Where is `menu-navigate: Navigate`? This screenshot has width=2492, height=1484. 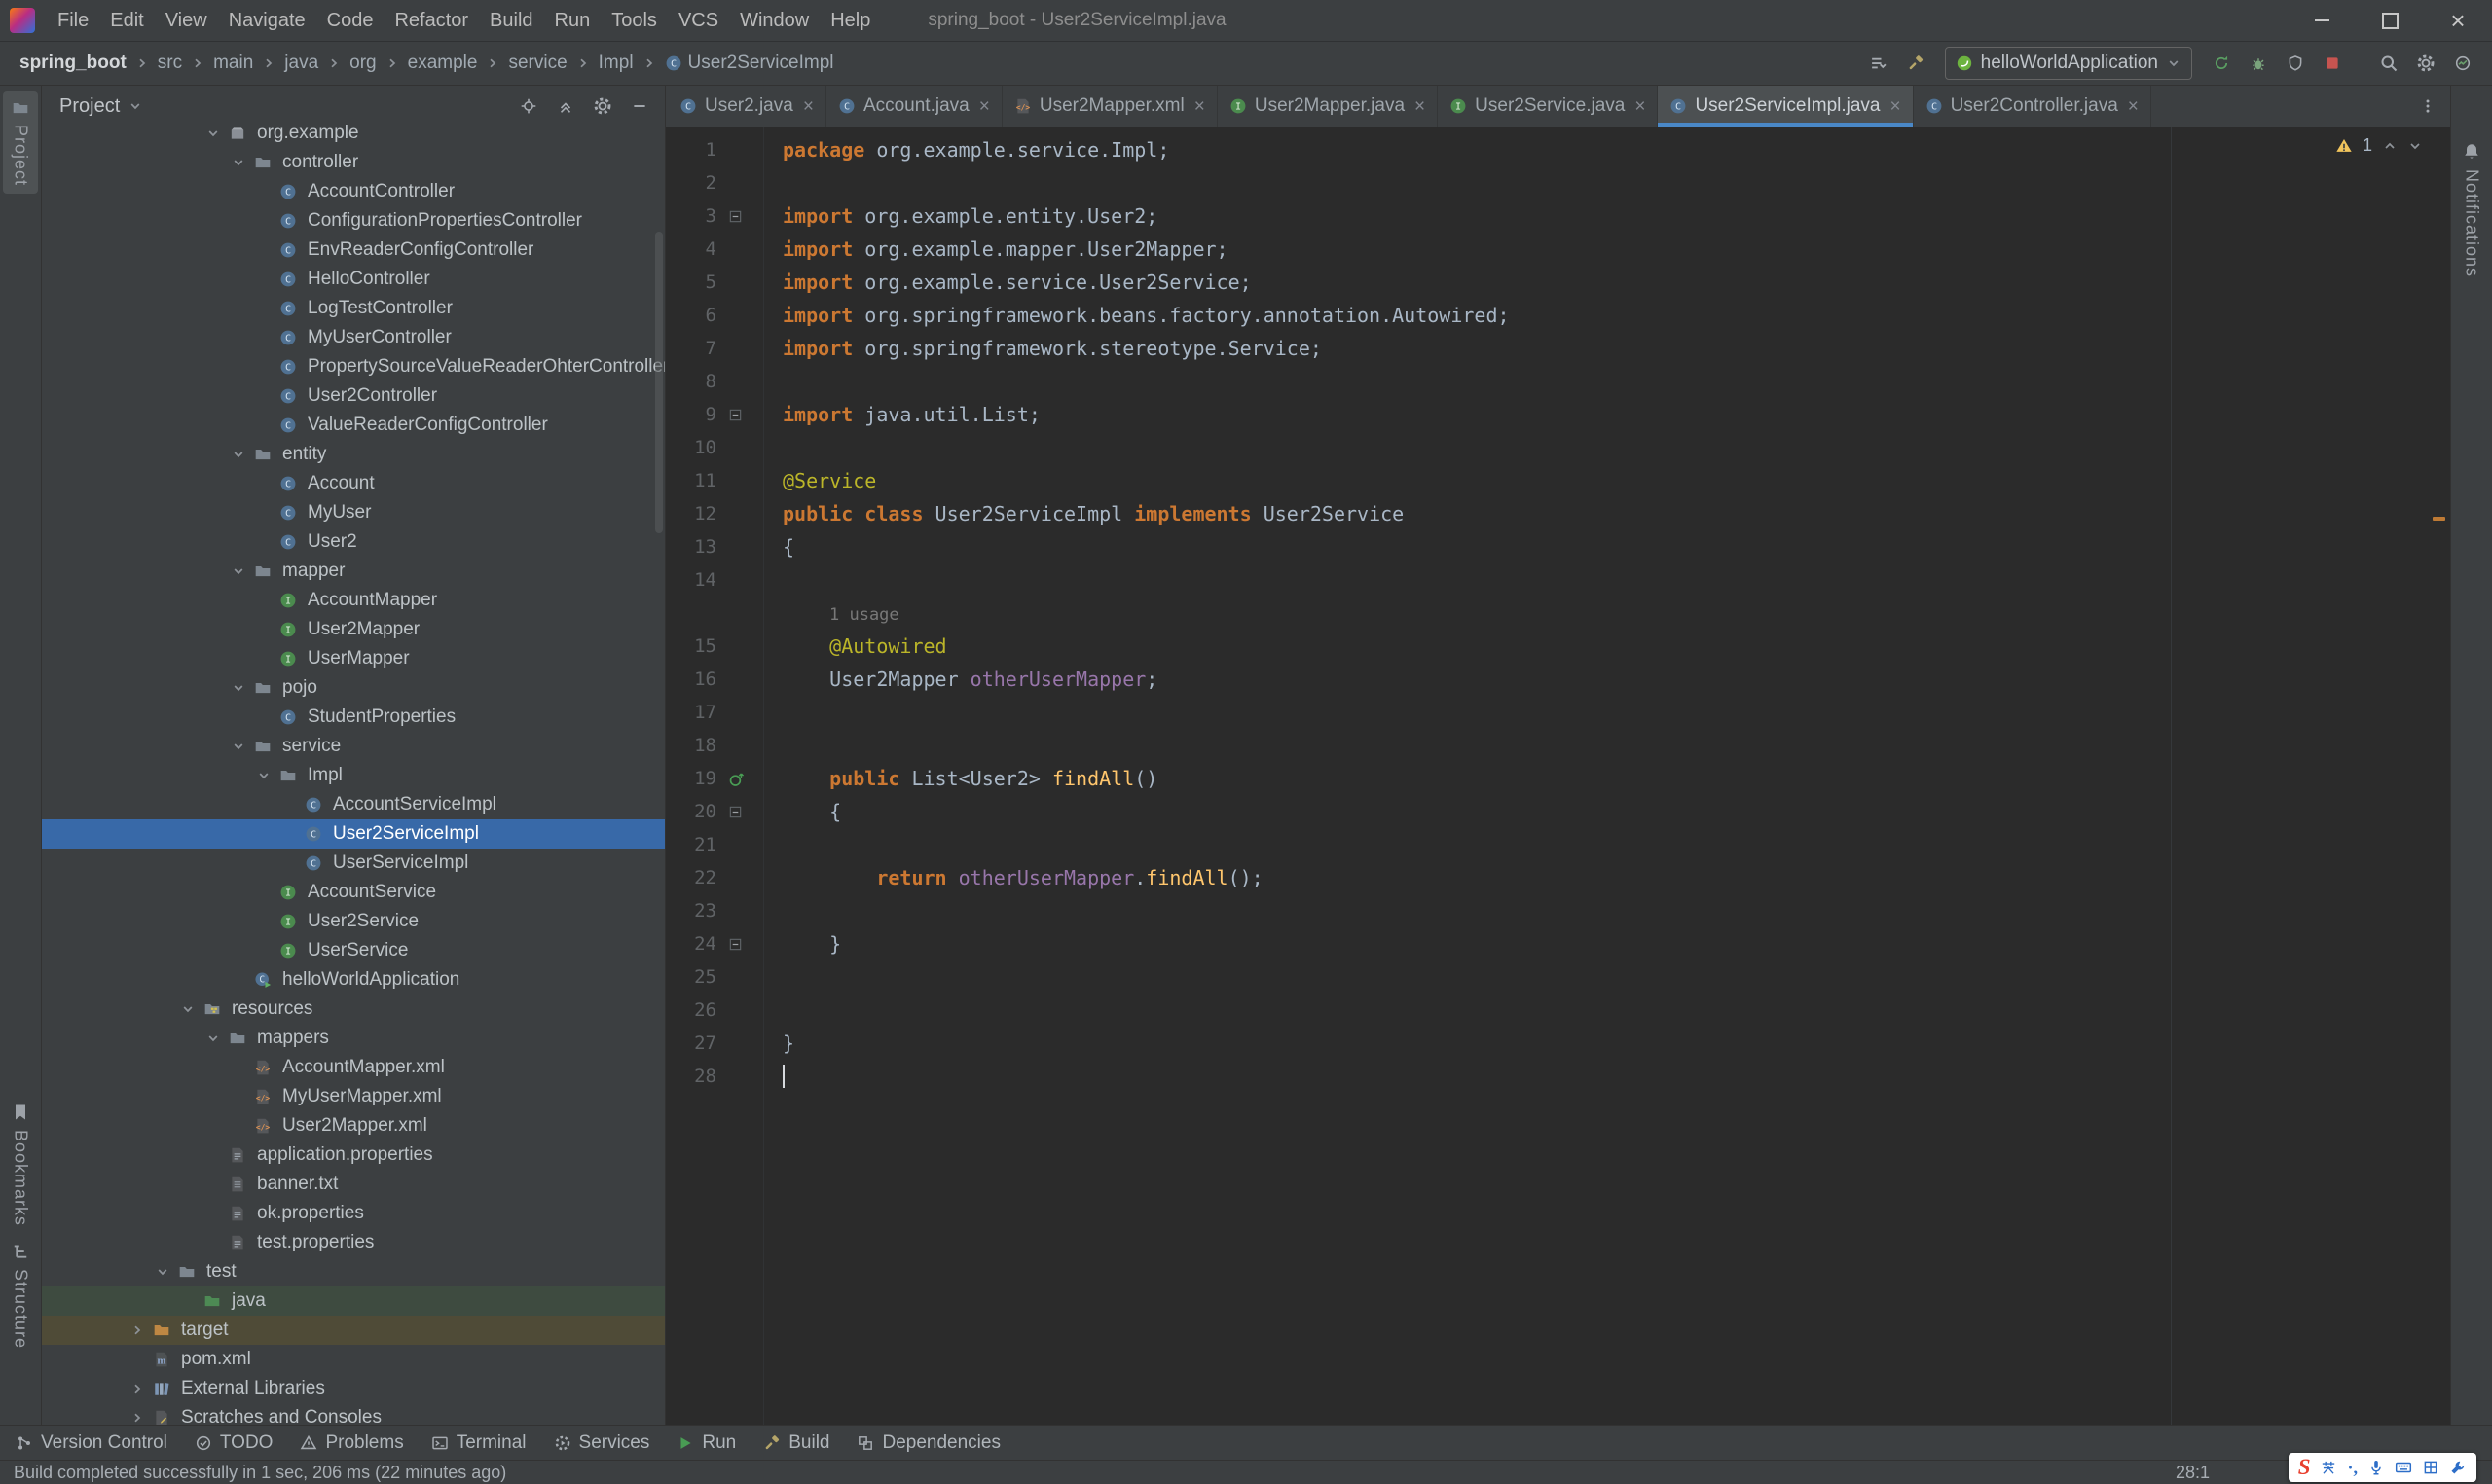
menu-navigate: Navigate is located at coordinates (267, 21).